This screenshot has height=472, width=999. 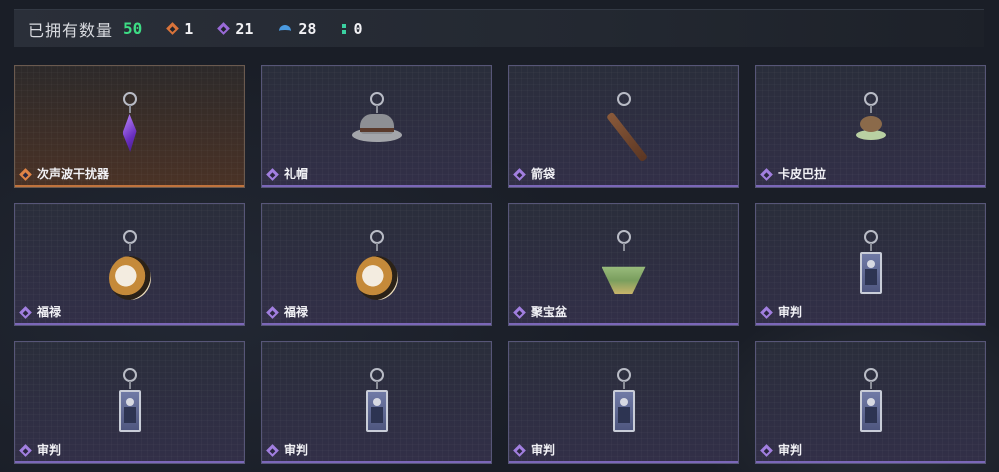 What do you see at coordinates (25, 174) in the screenshot?
I see `legendary-rarity-icon` at bounding box center [25, 174].